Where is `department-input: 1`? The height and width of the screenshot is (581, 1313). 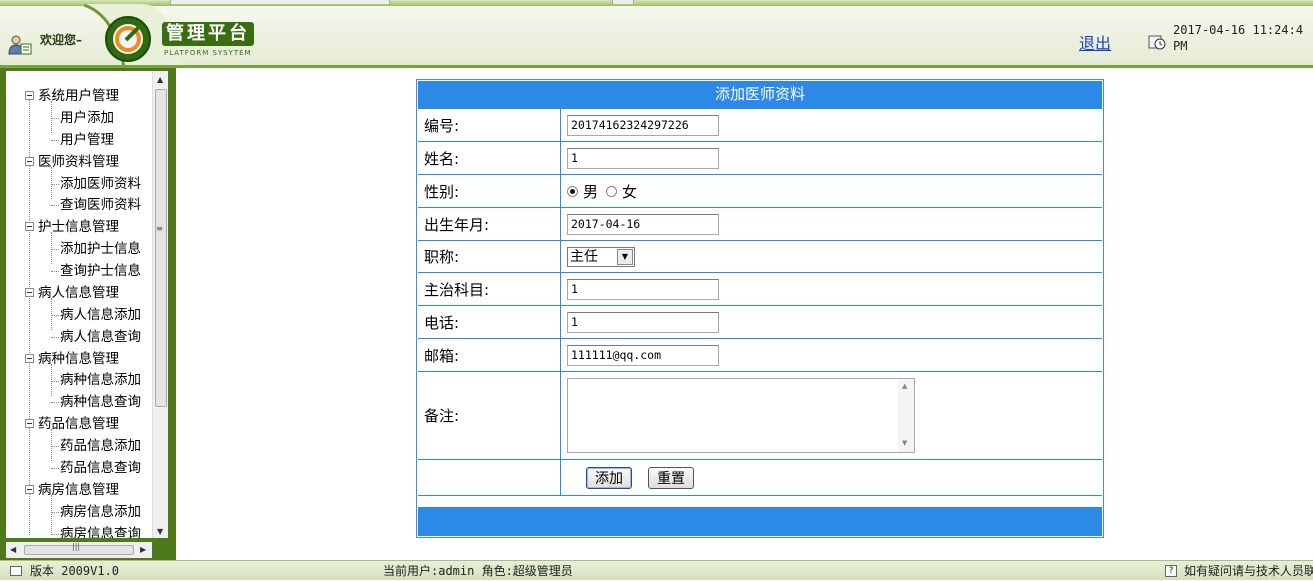
department-input: 1 is located at coordinates (643, 289).